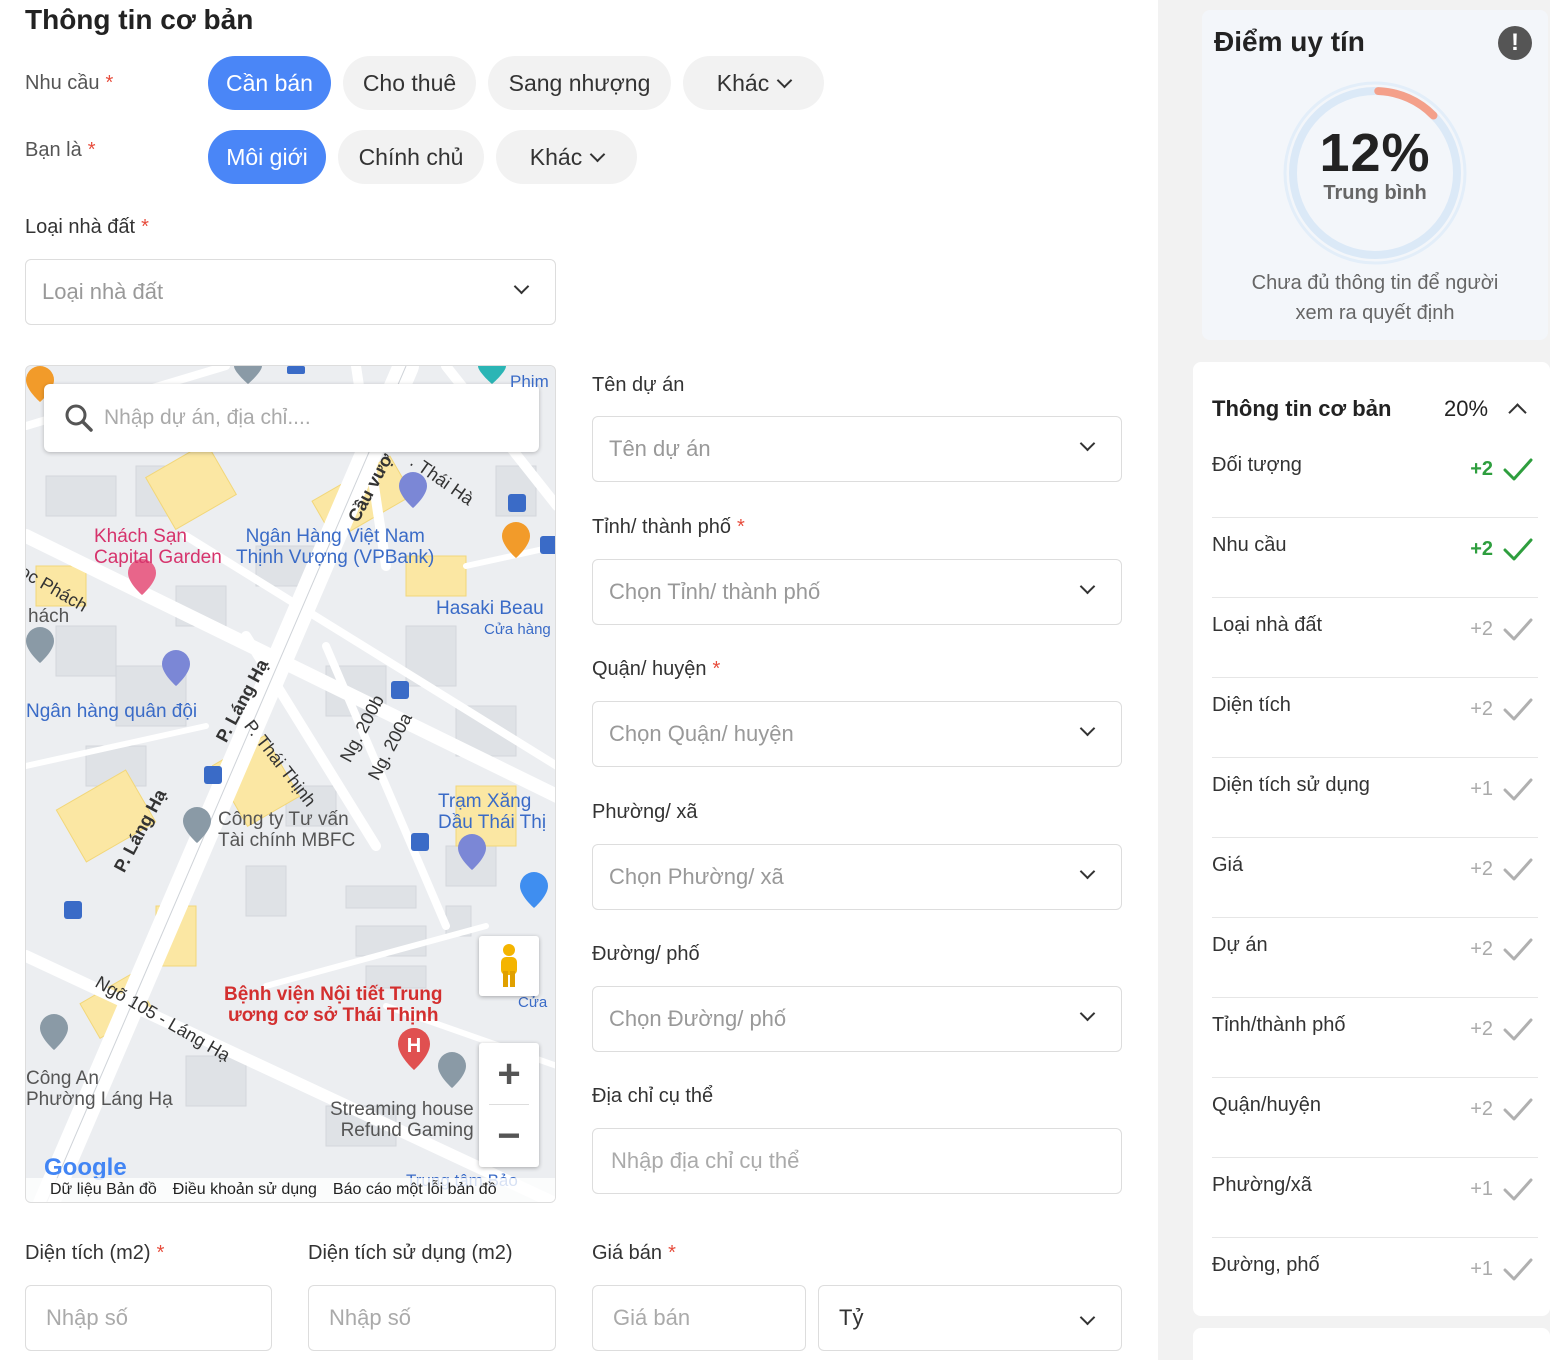 The image size is (1550, 1360). What do you see at coordinates (529, 381) in the screenshot?
I see `map-label-phim: Phim` at bounding box center [529, 381].